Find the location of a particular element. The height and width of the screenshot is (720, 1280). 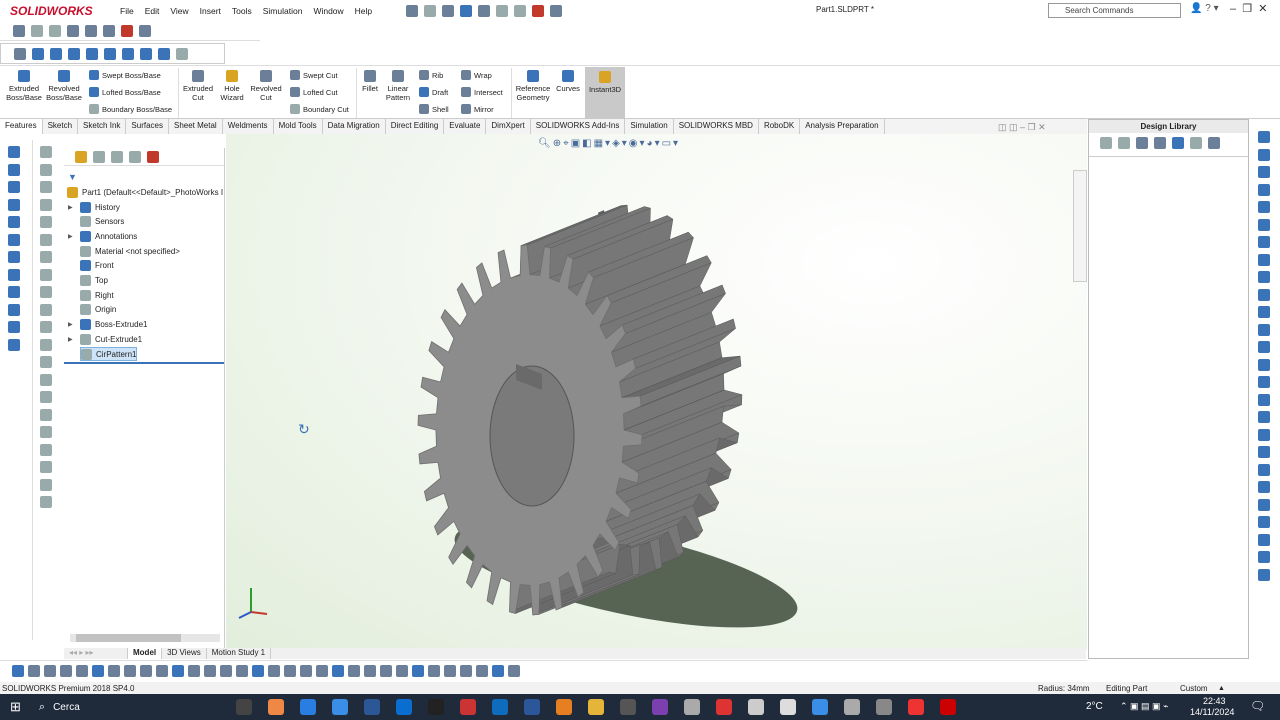

linear-pattern-button: Linear Pattern is located at coordinates (398, 84).